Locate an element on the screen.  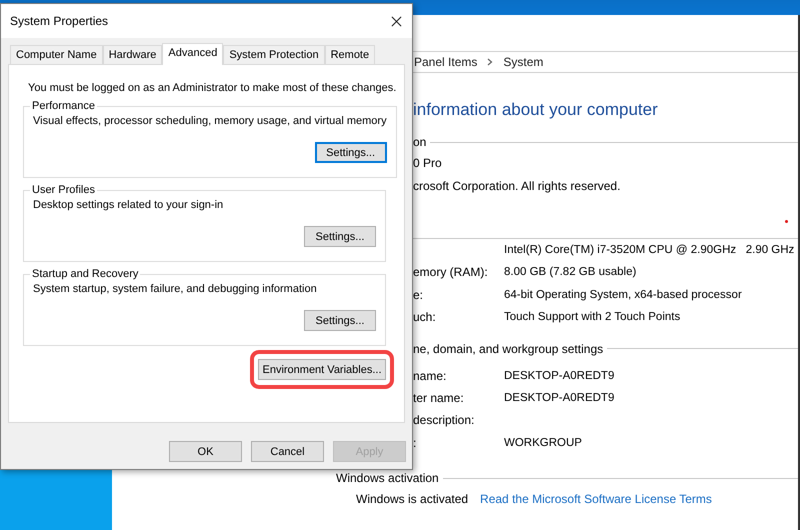
field-label: ter name: is located at coordinates (438, 397).